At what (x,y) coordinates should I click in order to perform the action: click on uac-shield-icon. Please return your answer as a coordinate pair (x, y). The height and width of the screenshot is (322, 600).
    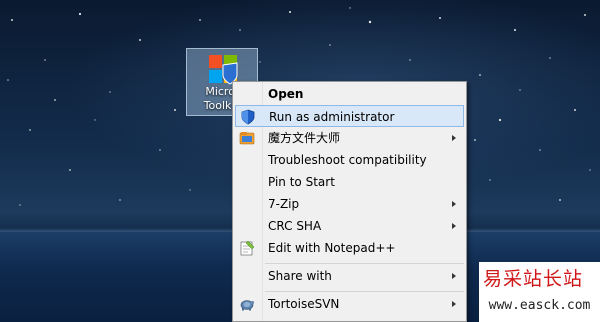
    Looking at the image, I should click on (248, 117).